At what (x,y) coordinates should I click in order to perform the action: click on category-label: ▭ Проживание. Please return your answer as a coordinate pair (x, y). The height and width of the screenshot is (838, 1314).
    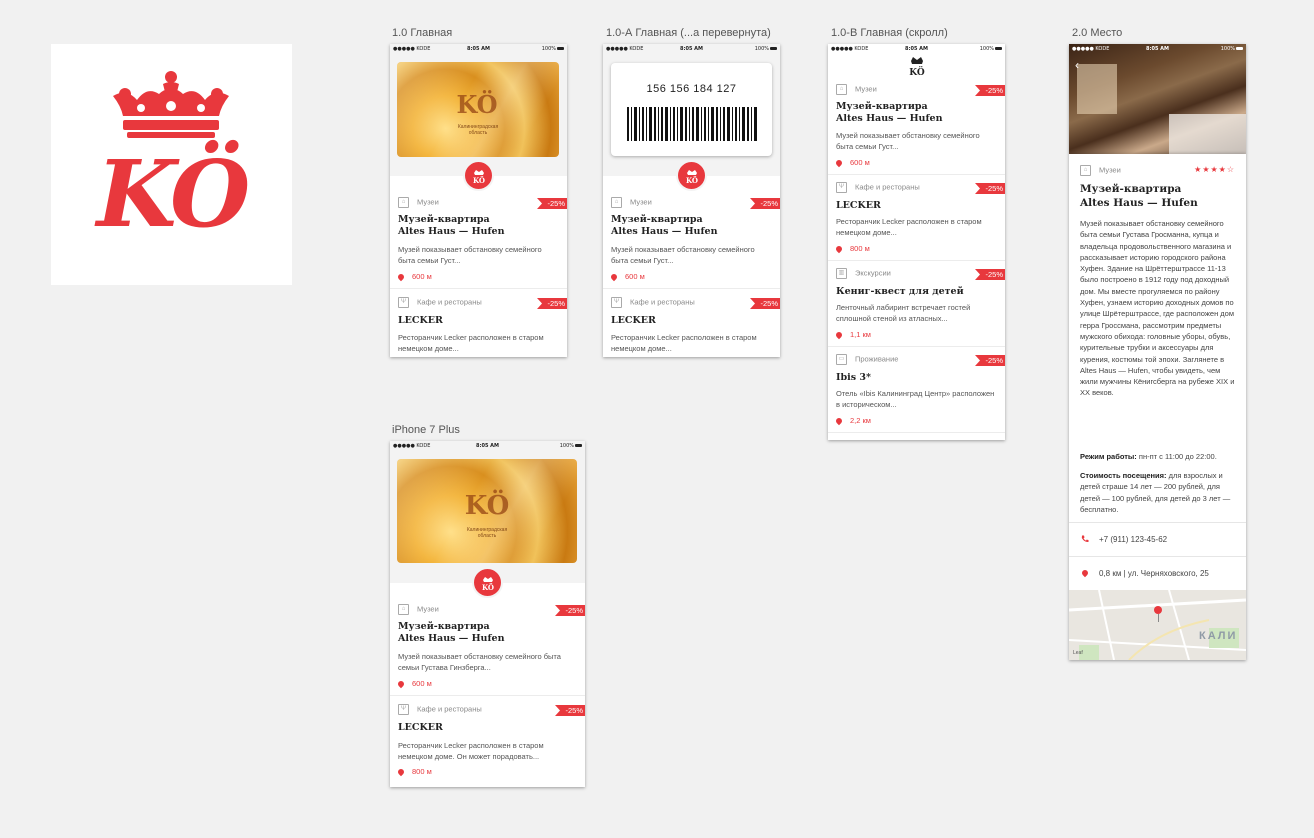
    Looking at the image, I should click on (867, 359).